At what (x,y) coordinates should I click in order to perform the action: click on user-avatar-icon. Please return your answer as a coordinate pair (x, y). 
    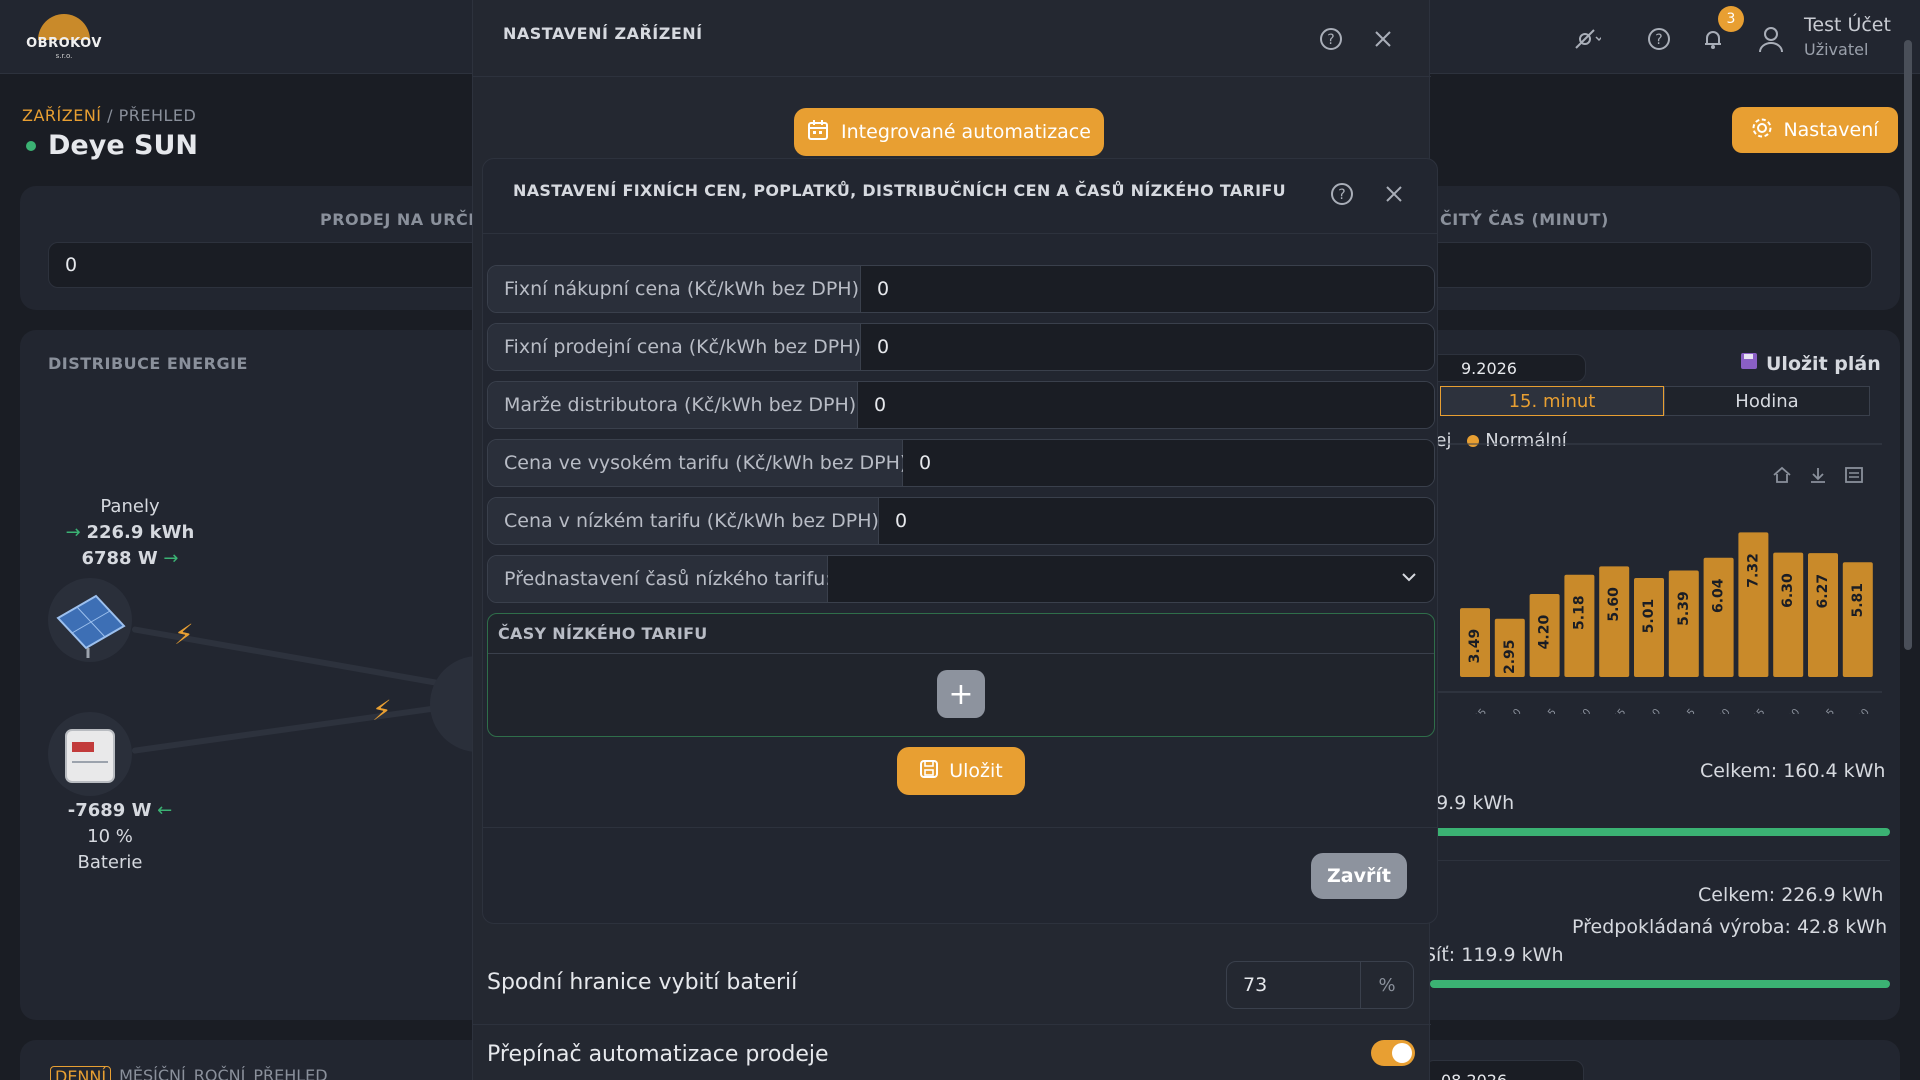
    Looking at the image, I should click on (1771, 39).